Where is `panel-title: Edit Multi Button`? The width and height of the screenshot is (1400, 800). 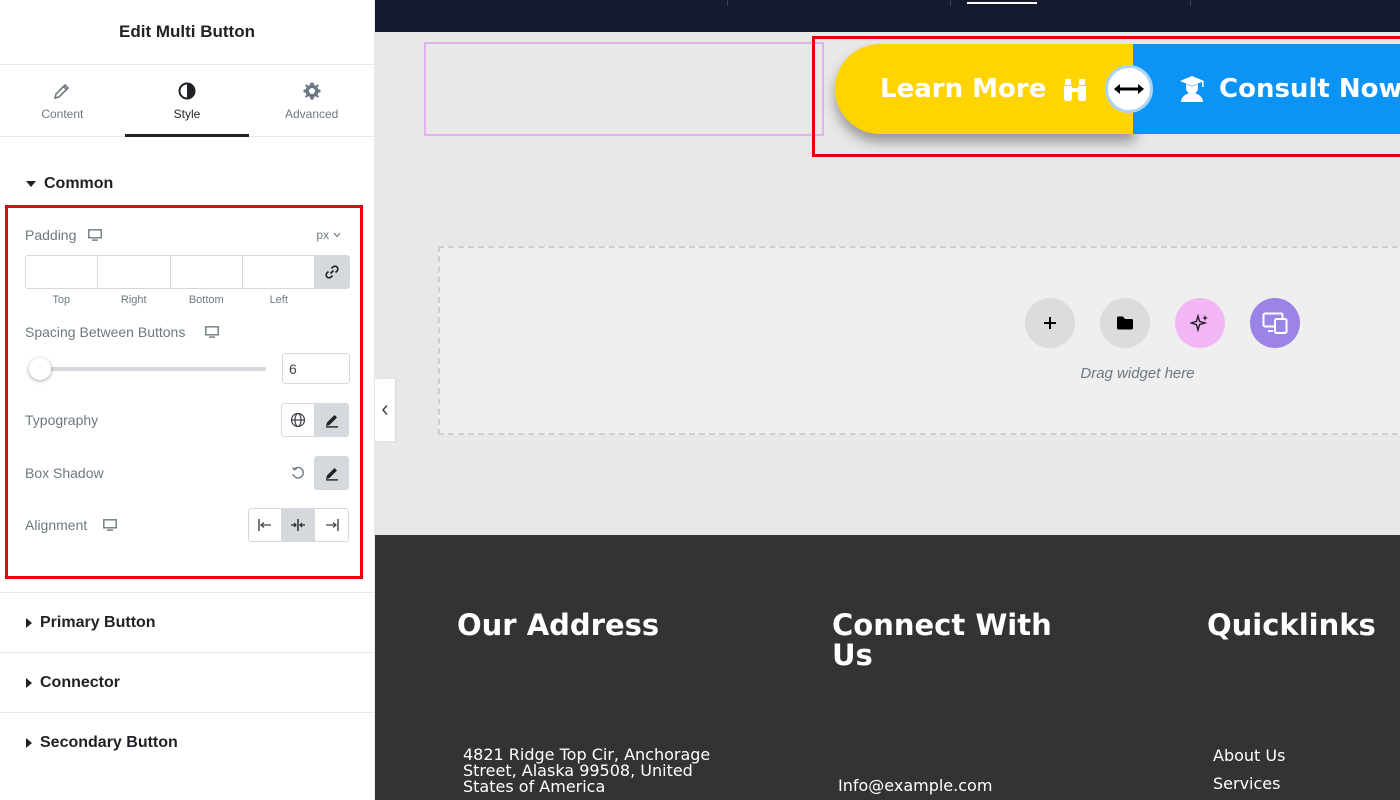
panel-title: Edit Multi Button is located at coordinates (187, 31).